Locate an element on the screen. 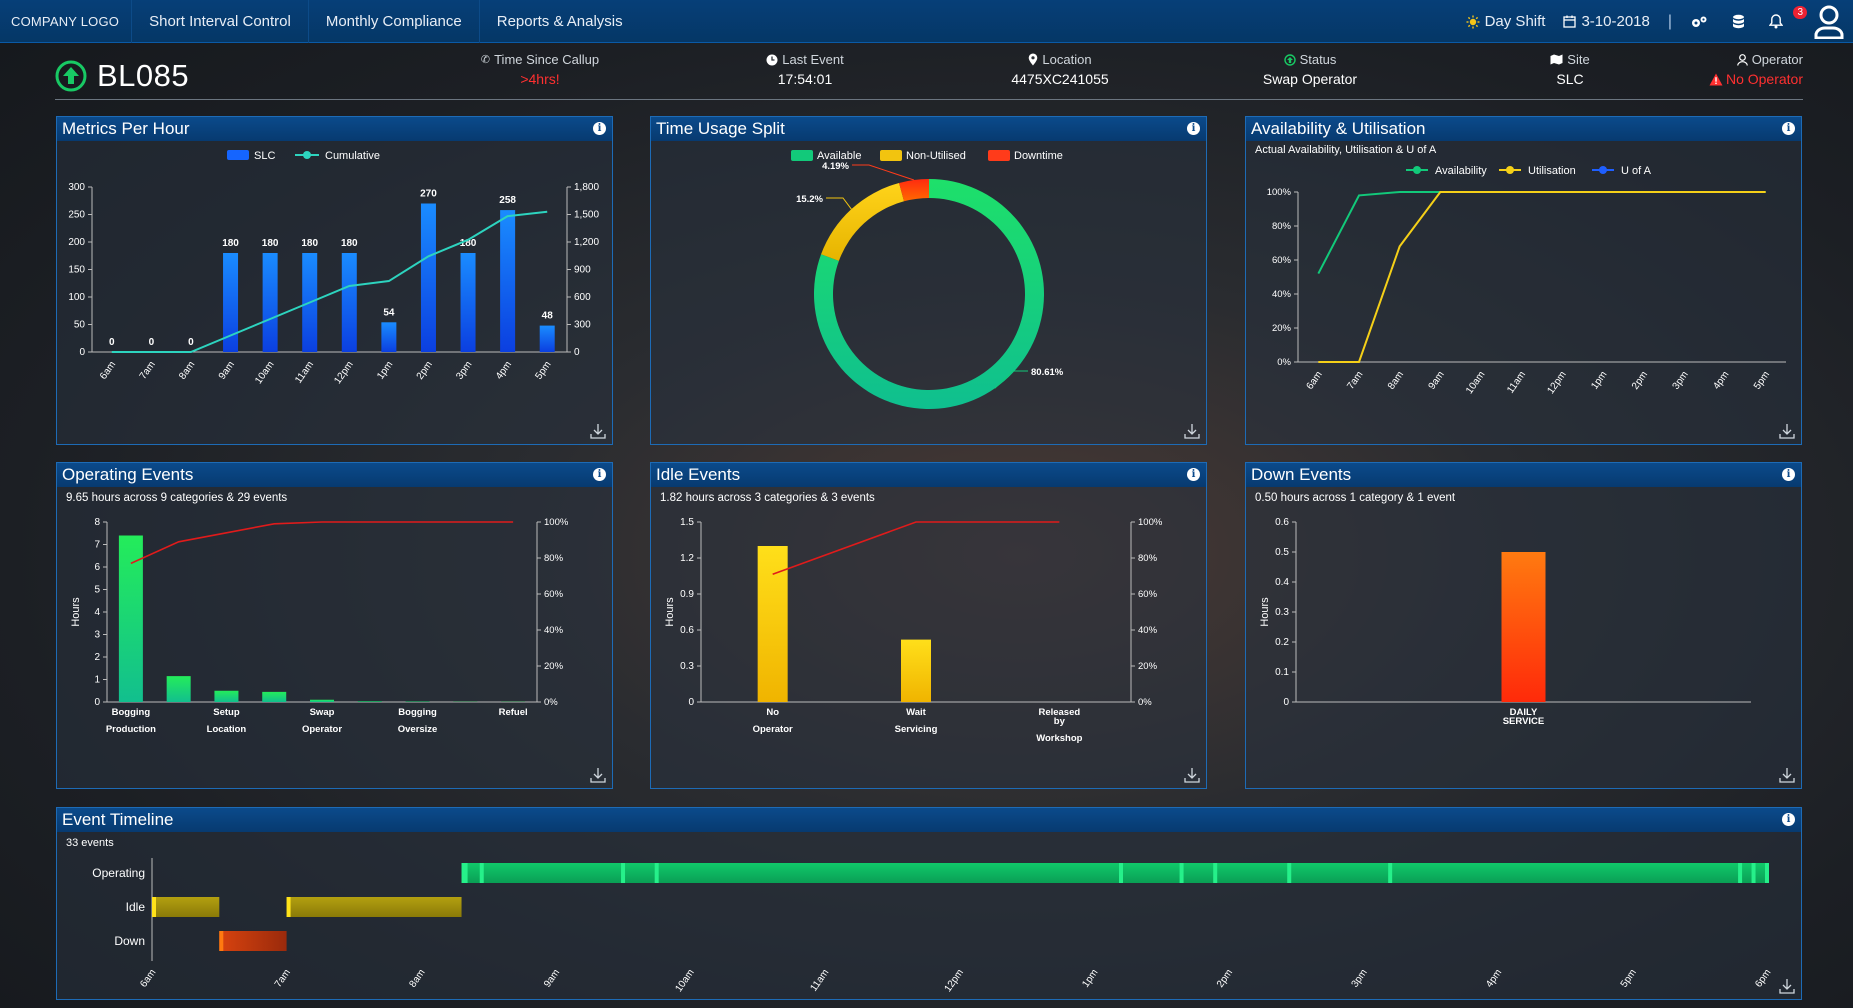  down-events-chart: Hours00.10.20.30.40.50.6DAILYSERVICE is located at coordinates (1505, 622).